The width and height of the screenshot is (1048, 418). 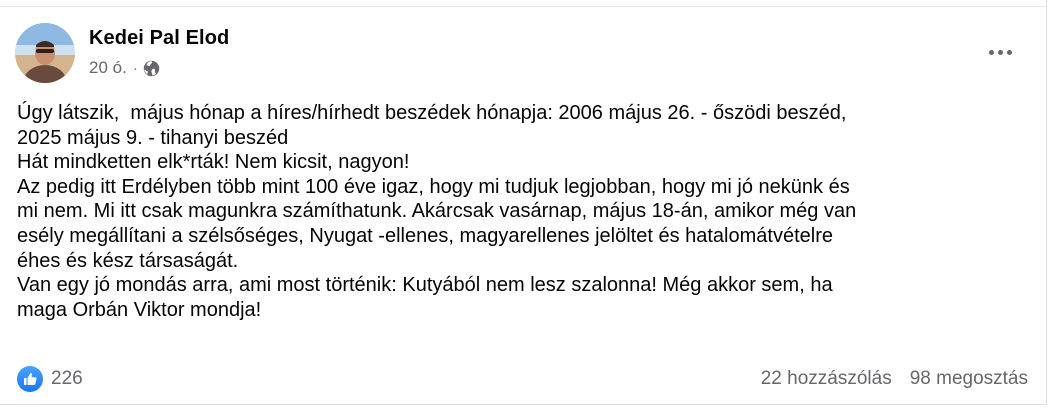 I want to click on more-options-button, so click(x=1000, y=52).